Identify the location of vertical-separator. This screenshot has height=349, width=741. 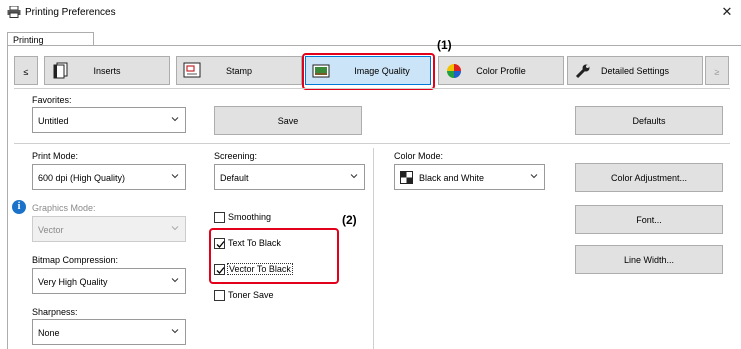
(373, 248).